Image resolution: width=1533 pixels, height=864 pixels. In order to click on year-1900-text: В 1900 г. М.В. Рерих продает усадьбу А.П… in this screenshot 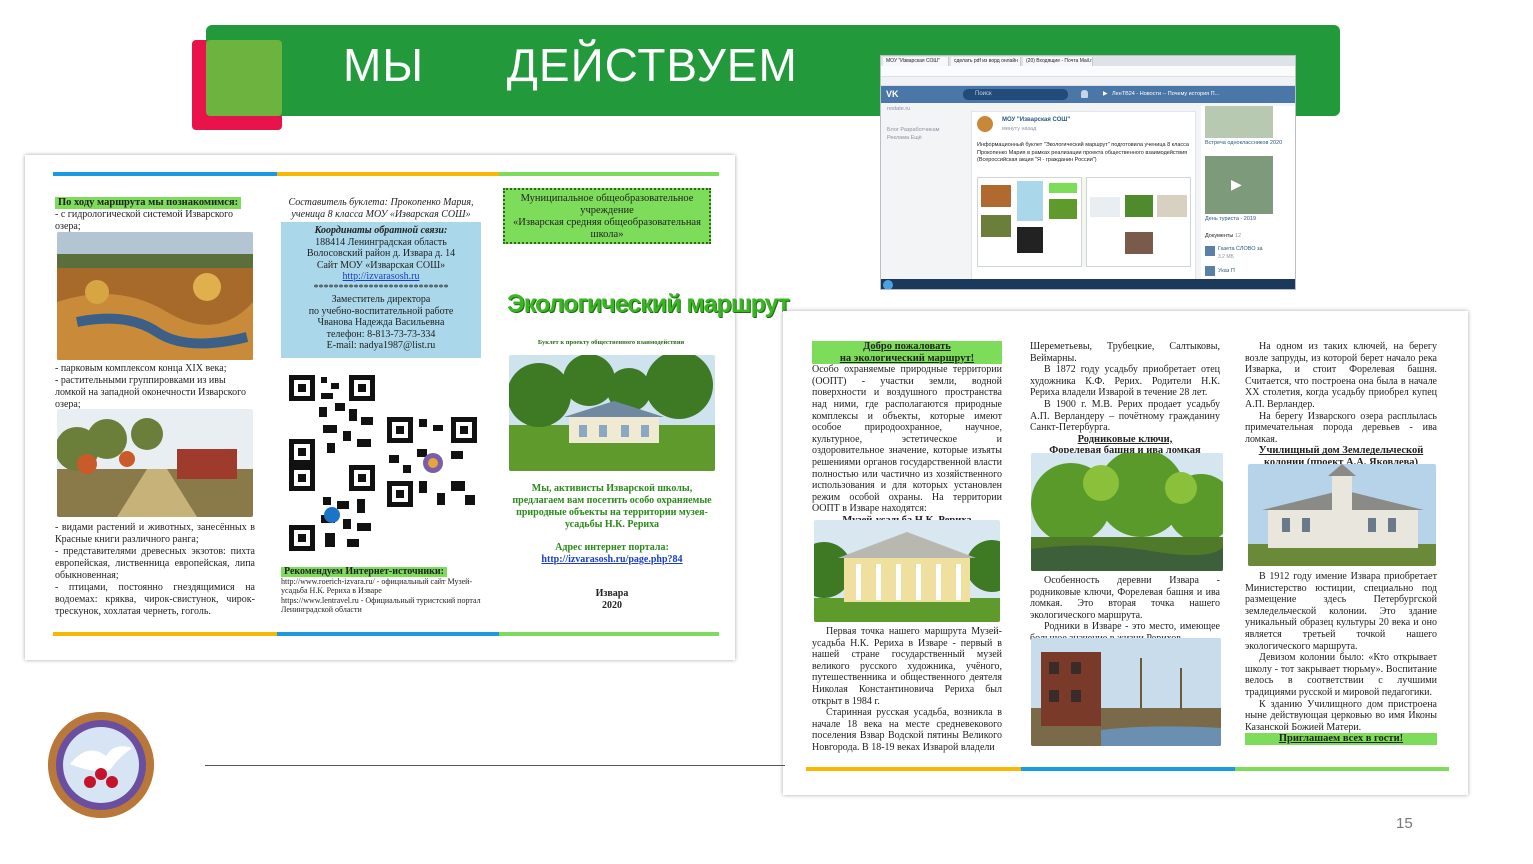, I will do `click(1125, 416)`.